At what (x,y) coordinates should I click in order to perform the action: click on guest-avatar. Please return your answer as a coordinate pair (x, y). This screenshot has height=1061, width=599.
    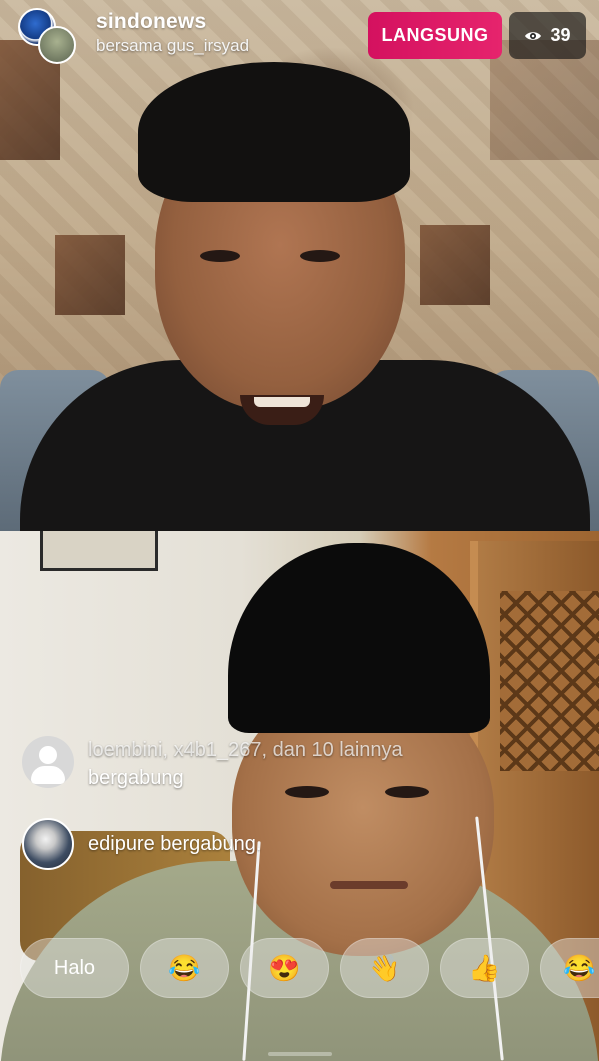
    Looking at the image, I should click on (57, 45).